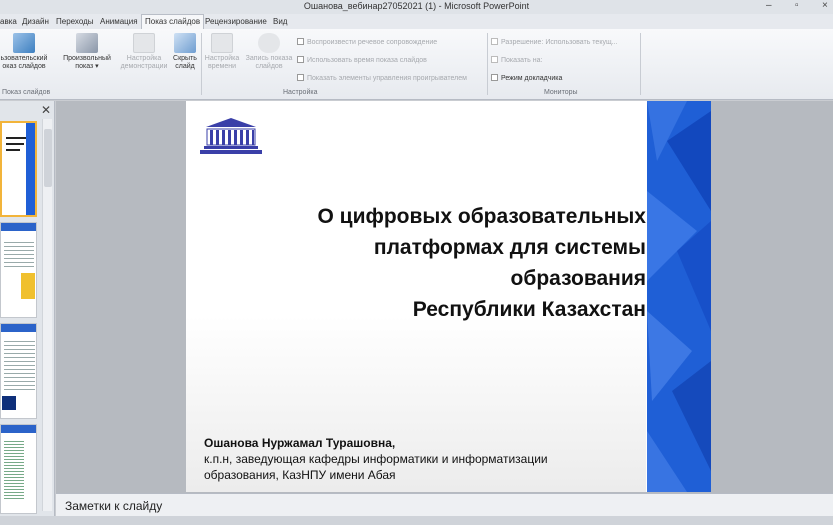  I want to click on group-label-monitors: Мониторы, so click(561, 92).